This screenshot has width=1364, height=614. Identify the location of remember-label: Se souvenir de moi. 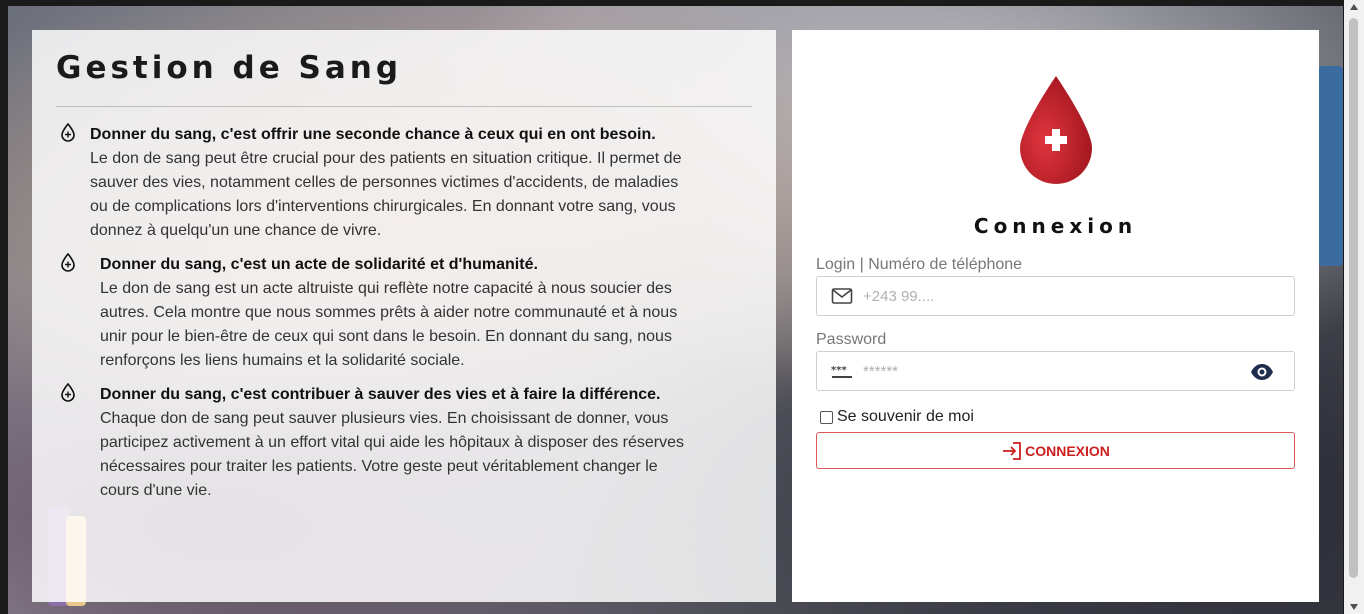
(905, 416).